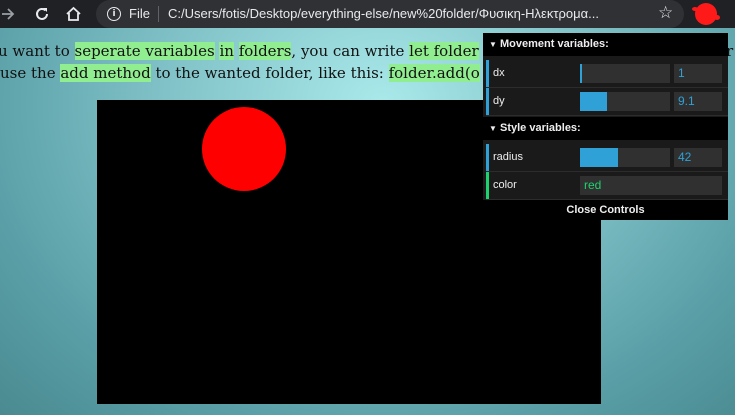  What do you see at coordinates (605, 210) in the screenshot?
I see `close-controls-button: Close Controls` at bounding box center [605, 210].